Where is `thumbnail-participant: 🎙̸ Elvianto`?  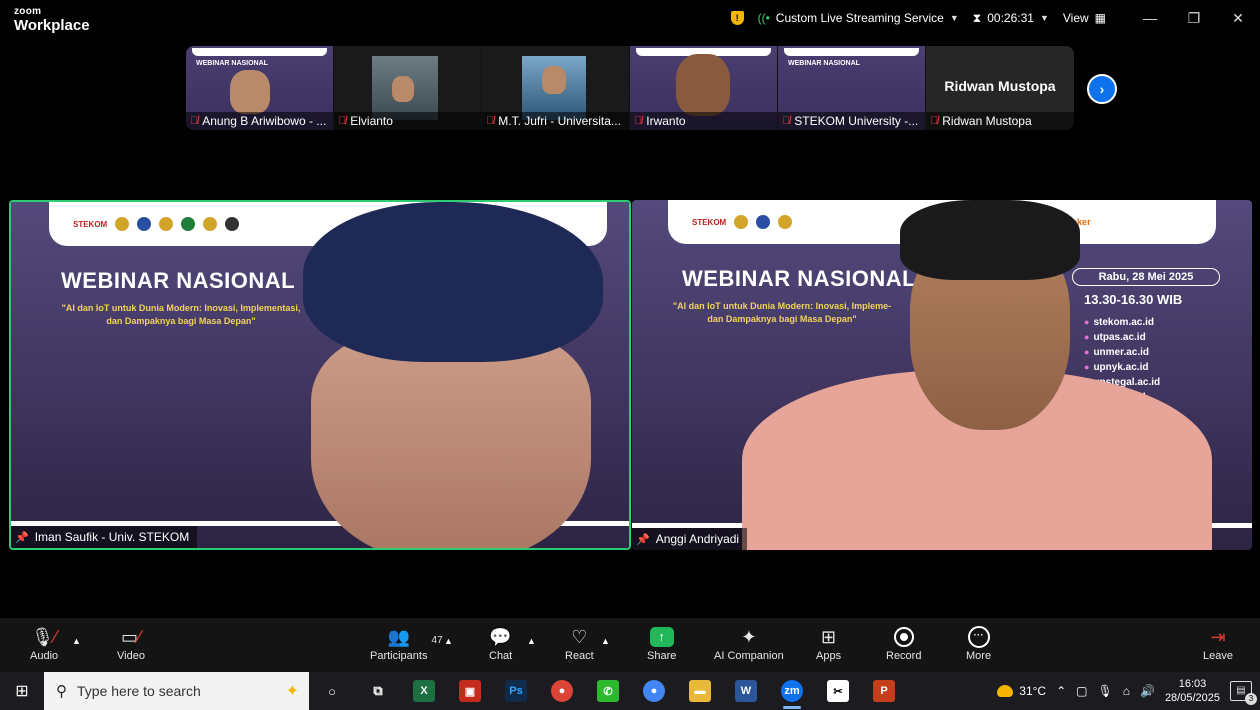
thumbnail-participant: 🎙̸ Elvianto is located at coordinates (408, 88).